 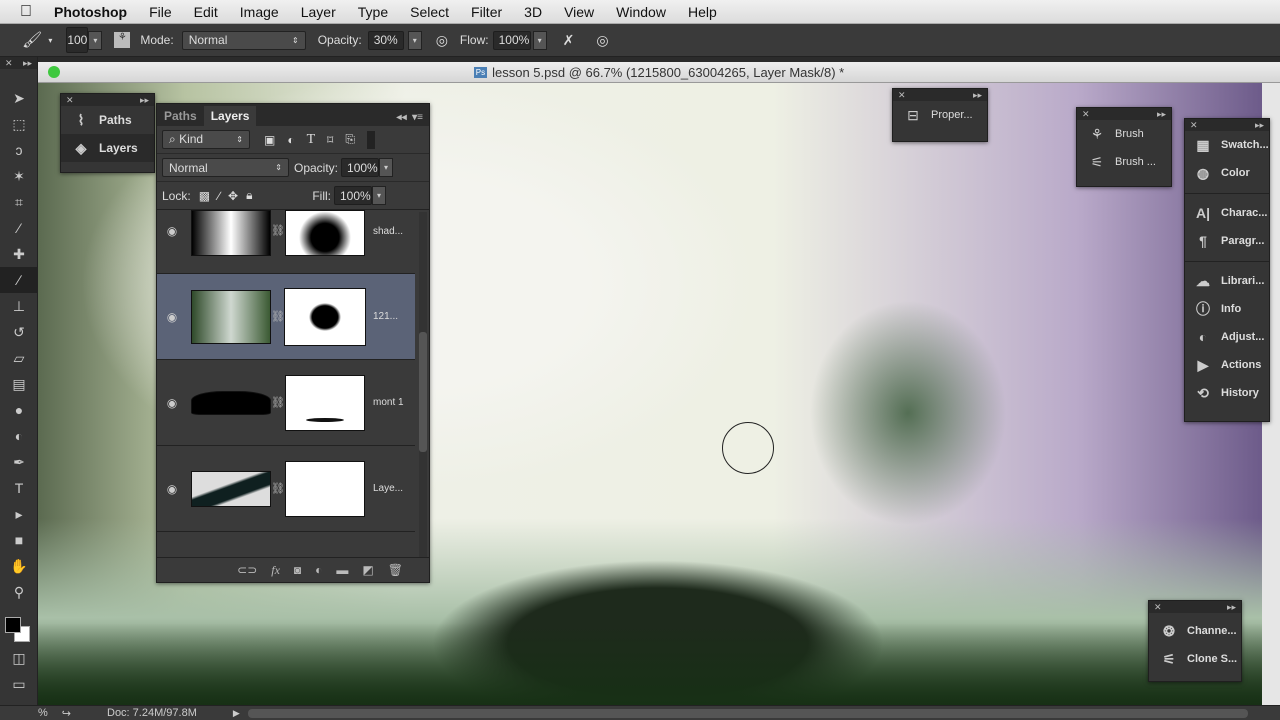 What do you see at coordinates (236, 713) in the screenshot?
I see `status-menu-arrow: ▶` at bounding box center [236, 713].